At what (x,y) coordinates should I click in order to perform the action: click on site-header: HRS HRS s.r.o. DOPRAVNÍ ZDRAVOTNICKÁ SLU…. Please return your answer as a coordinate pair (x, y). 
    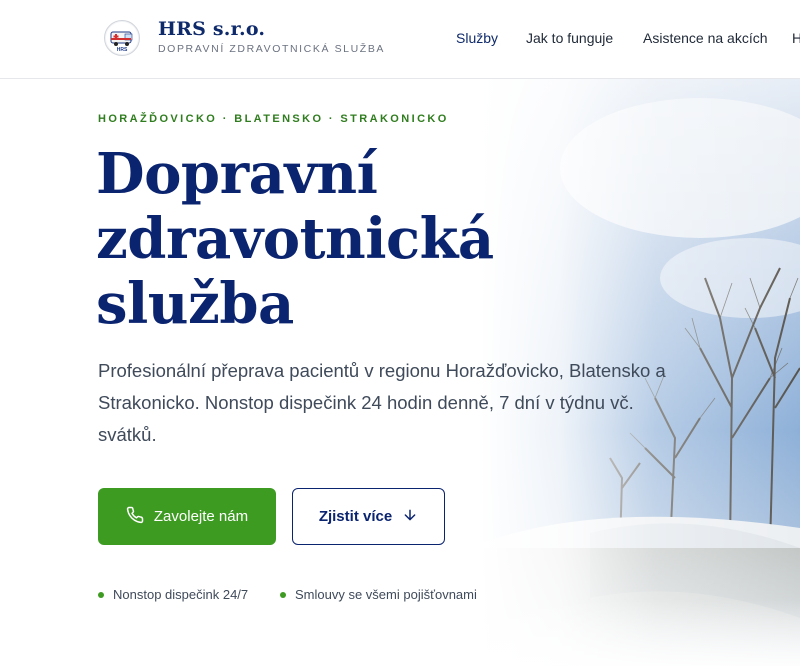
    Looking at the image, I should click on (400, 39).